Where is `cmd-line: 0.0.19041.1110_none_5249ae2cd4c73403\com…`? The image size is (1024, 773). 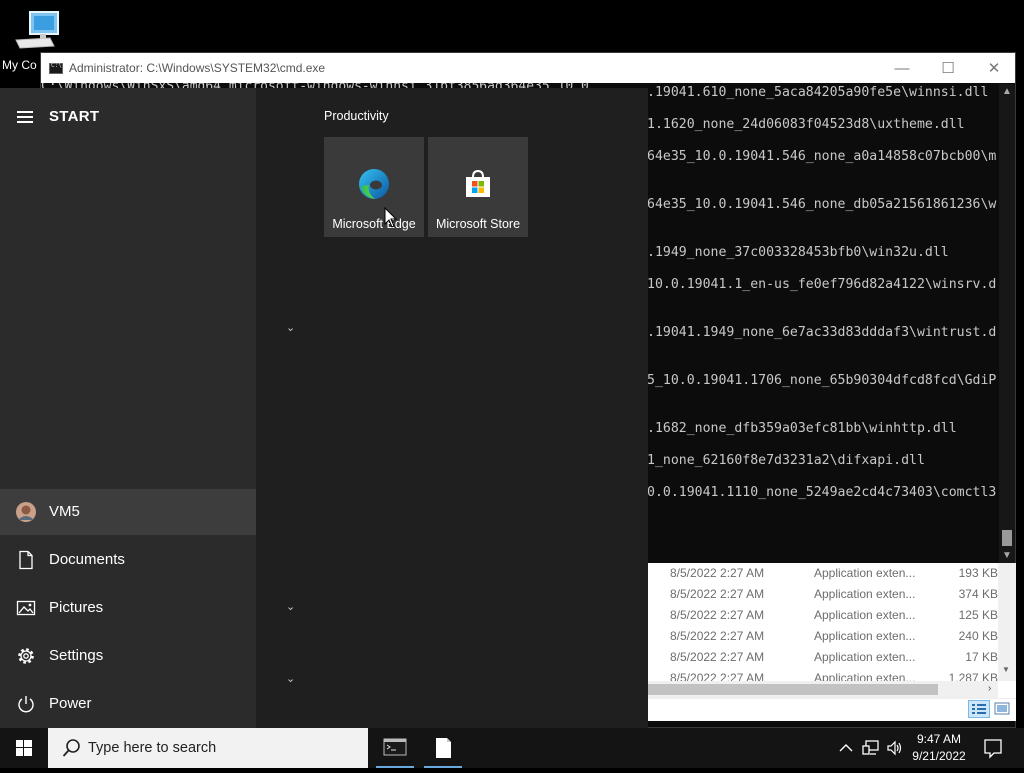 cmd-line: 0.0.19041.1110_none_5249ae2cd4c73403\com… is located at coordinates (822, 492).